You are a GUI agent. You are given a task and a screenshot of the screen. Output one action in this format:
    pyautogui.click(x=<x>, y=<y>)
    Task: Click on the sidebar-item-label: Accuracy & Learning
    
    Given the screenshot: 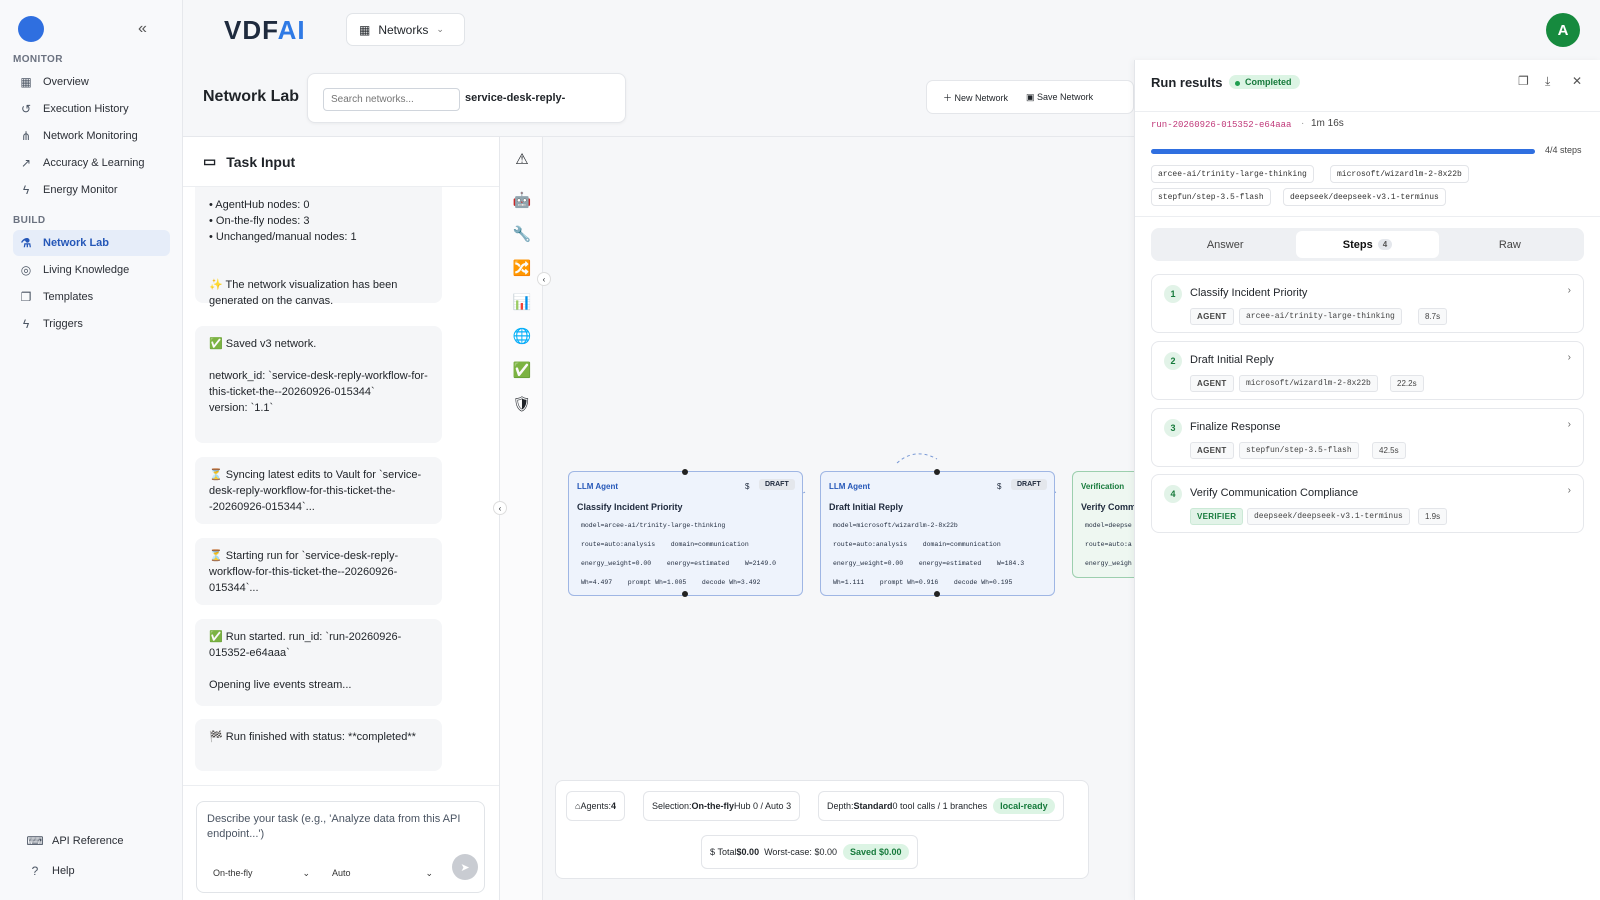 What is the action you would take?
    pyautogui.click(x=94, y=163)
    